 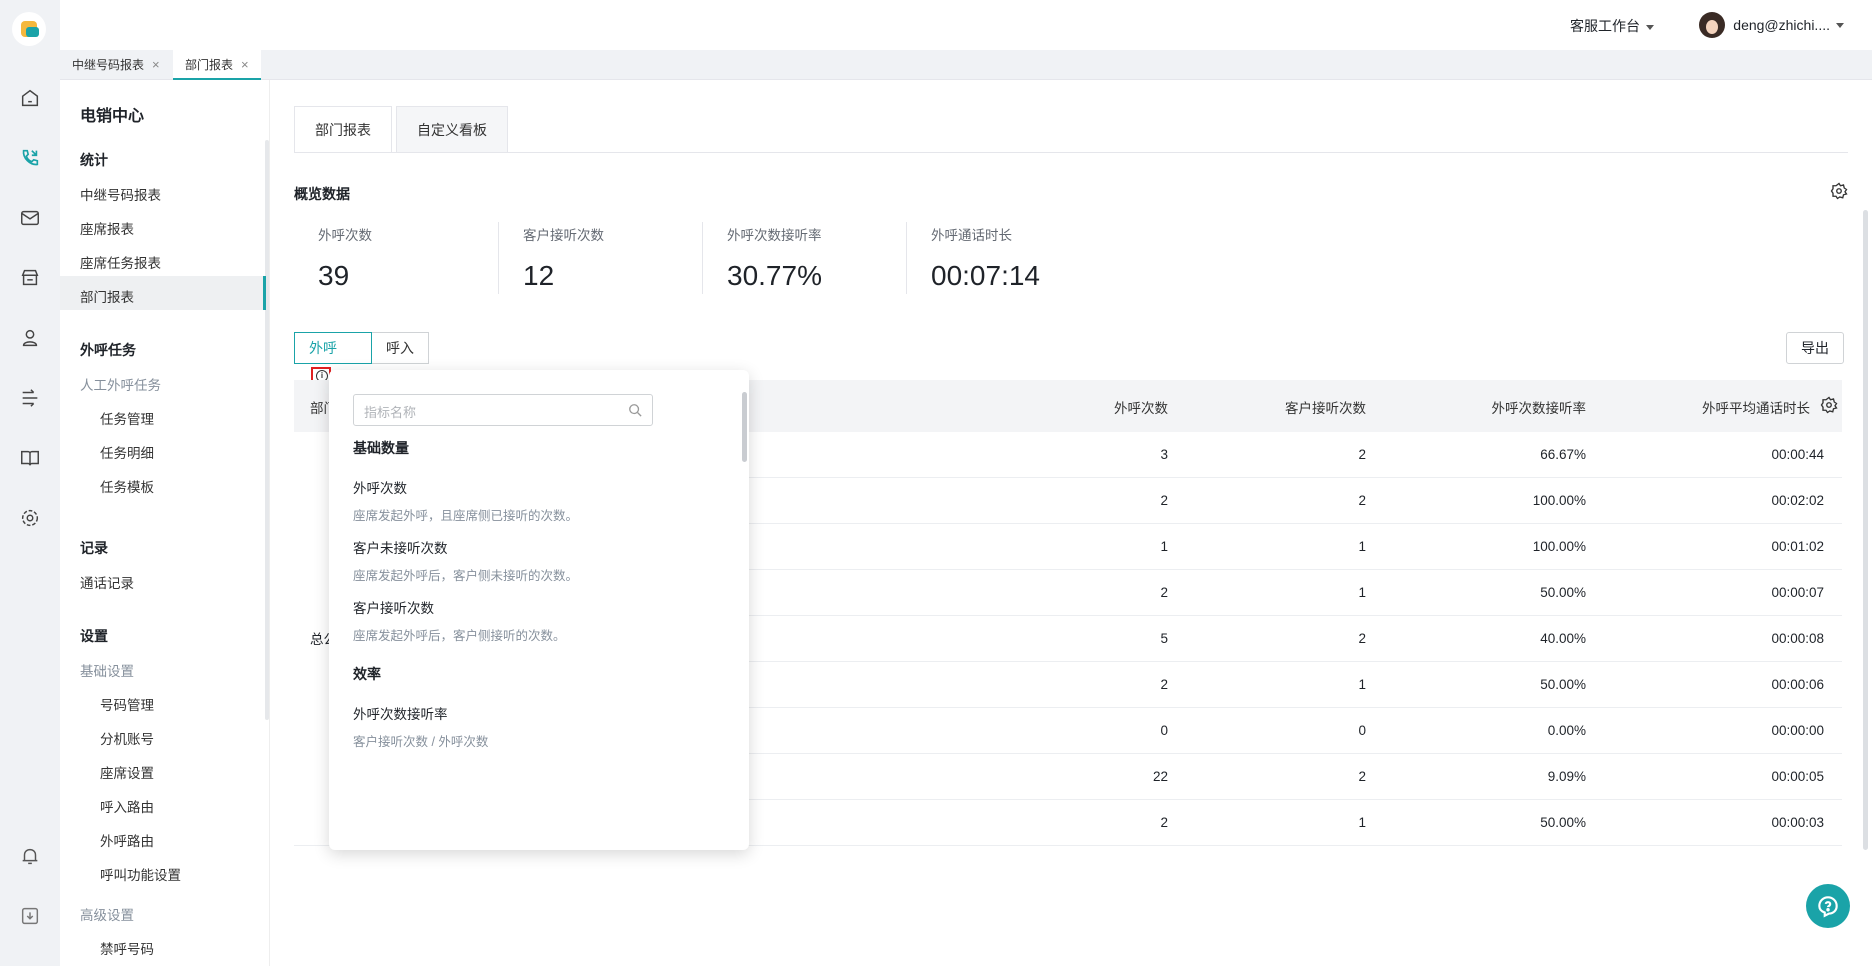 What do you see at coordinates (465, 500) in the screenshot?
I see `metric-item: 外呼次数 座席发起外呼，且座席侧已接听的次数。` at bounding box center [465, 500].